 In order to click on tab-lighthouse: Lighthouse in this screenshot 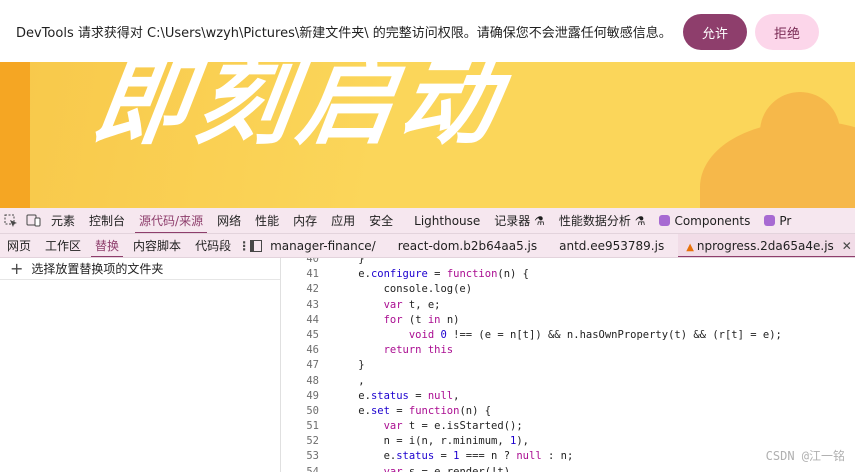, I will do `click(443, 220)`.